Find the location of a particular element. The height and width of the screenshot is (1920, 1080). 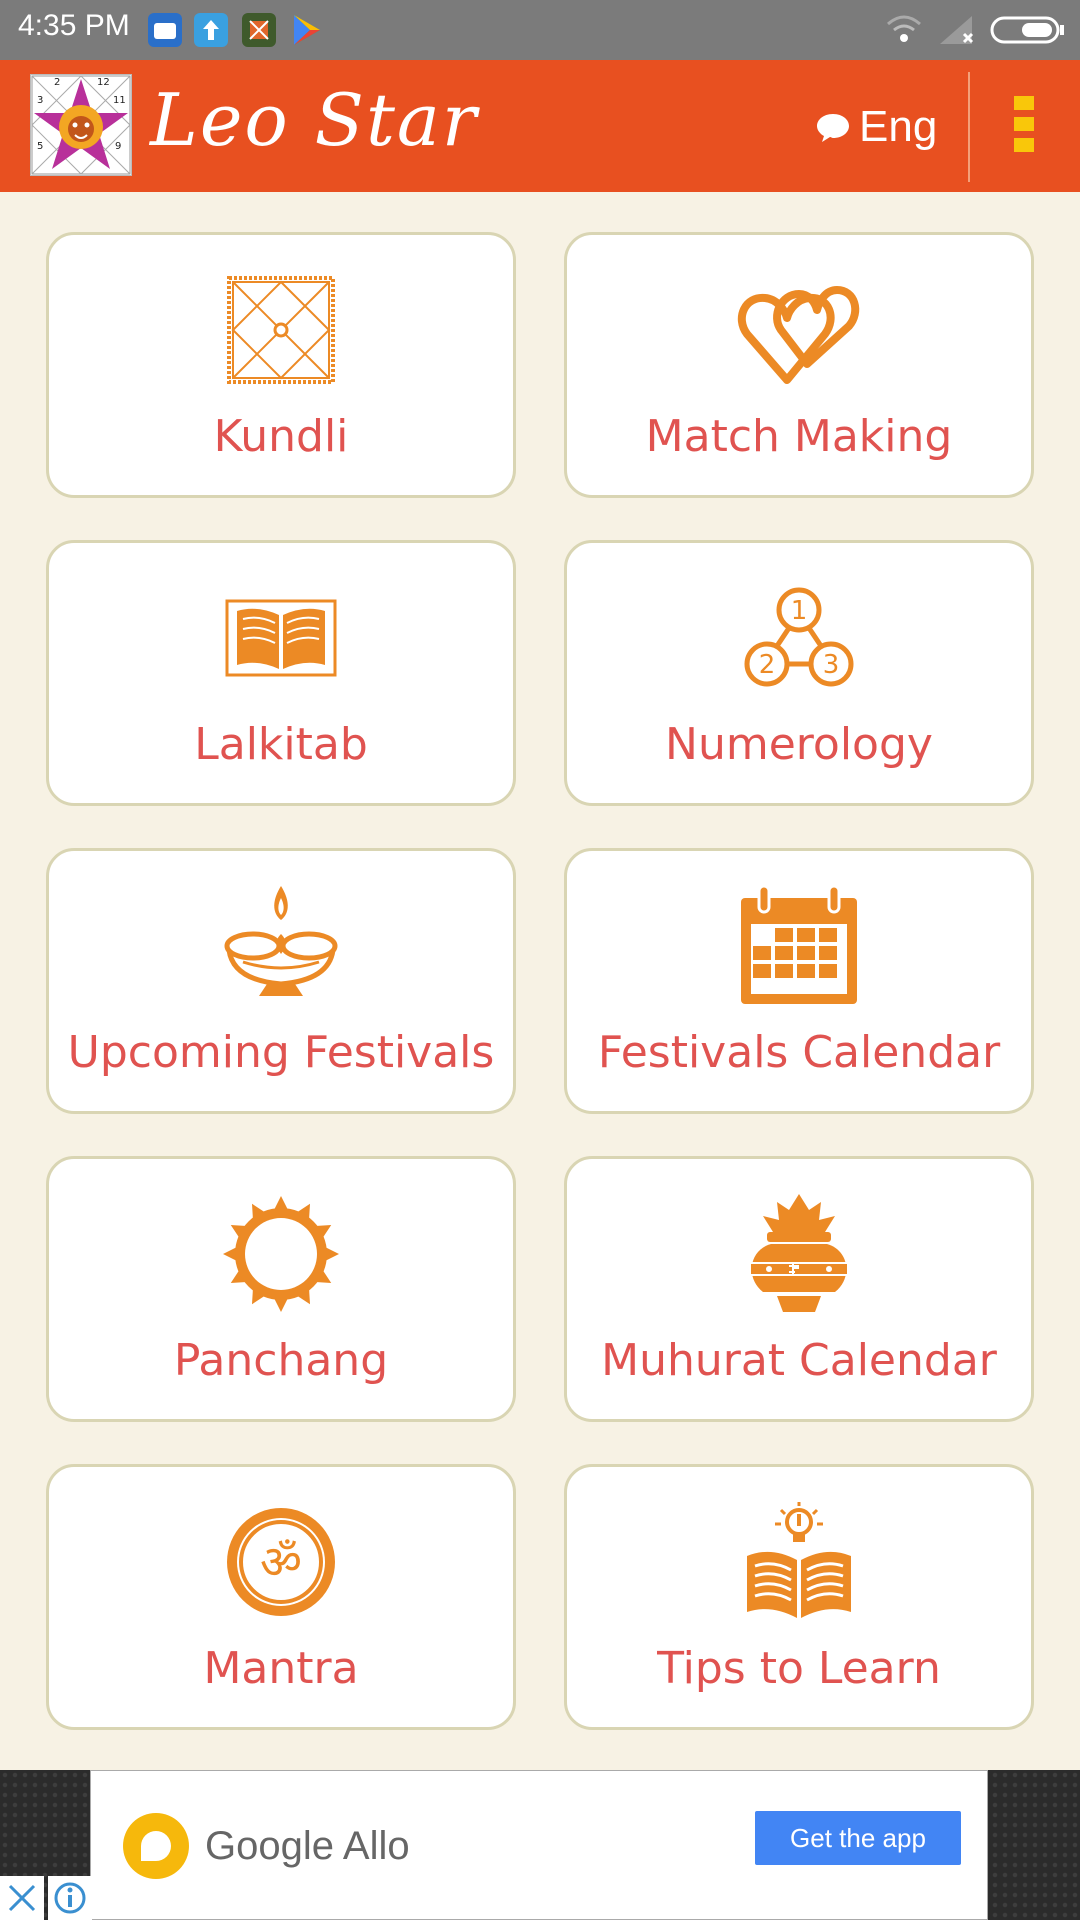

status-time: 4:35 PM is located at coordinates (74, 25).